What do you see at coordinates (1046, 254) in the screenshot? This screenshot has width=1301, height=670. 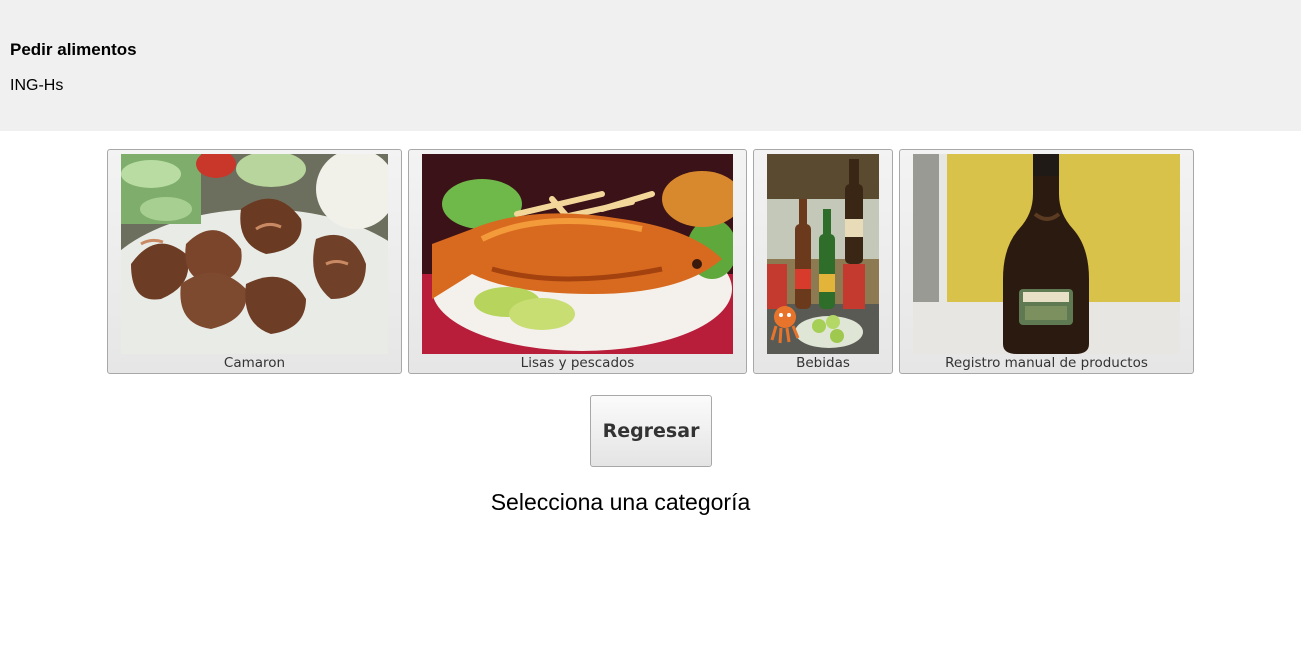 I see `baileys-bottle-image` at bounding box center [1046, 254].